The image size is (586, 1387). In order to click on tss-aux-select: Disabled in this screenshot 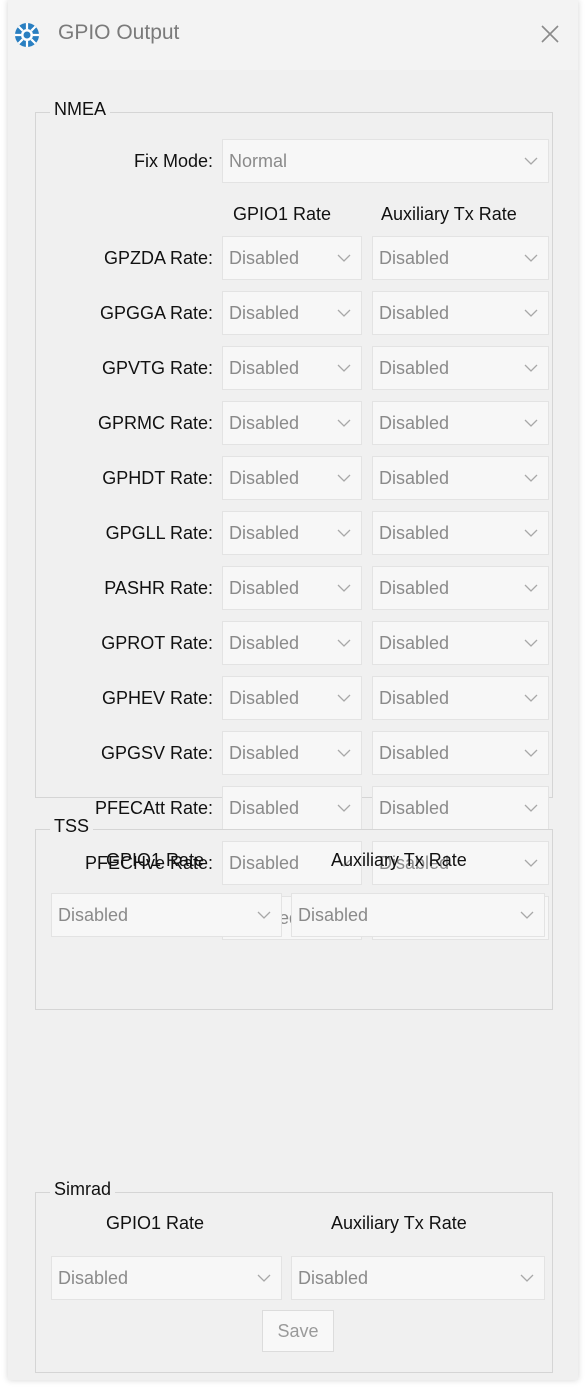, I will do `click(418, 915)`.